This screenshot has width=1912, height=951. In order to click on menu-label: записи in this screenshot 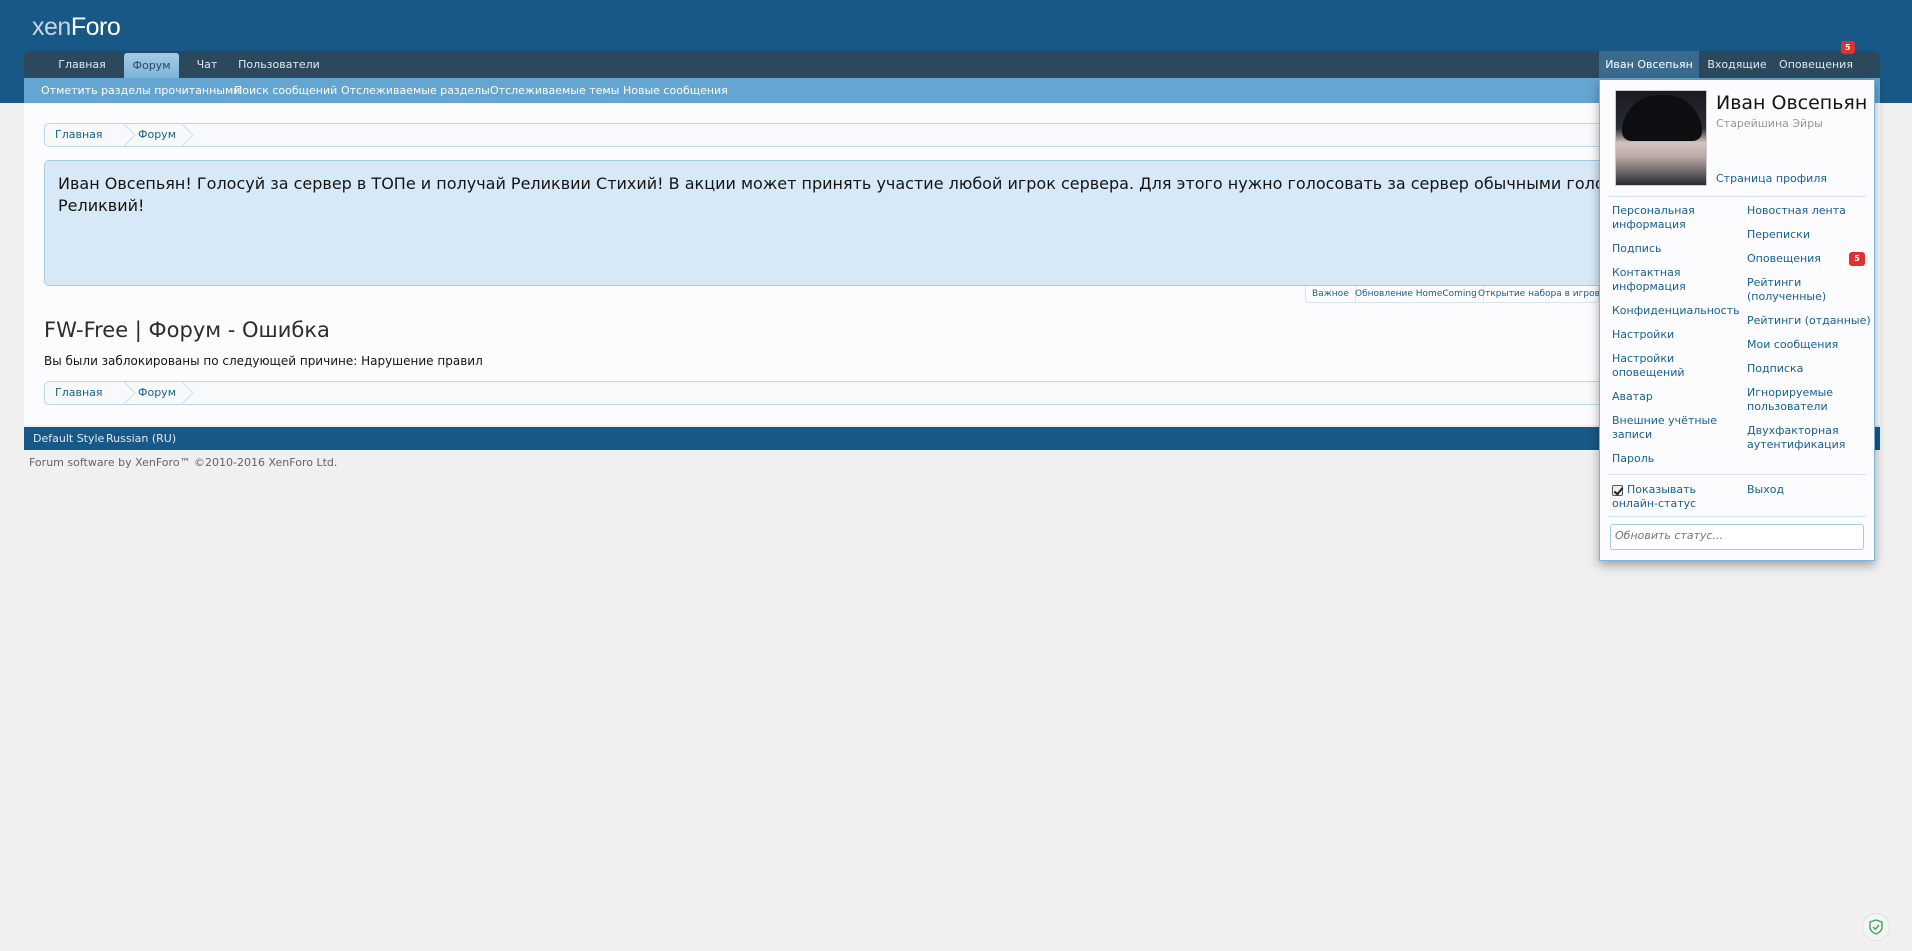, I will do `click(1632, 434)`.